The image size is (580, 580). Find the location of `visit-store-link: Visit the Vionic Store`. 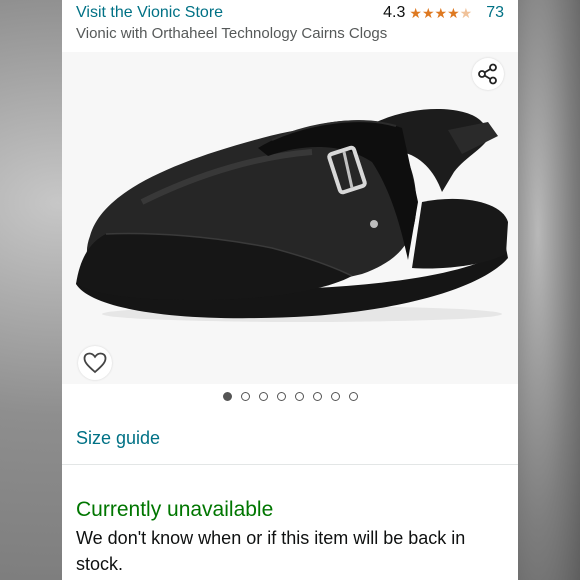

visit-store-link: Visit the Vionic Store is located at coordinates (149, 13).